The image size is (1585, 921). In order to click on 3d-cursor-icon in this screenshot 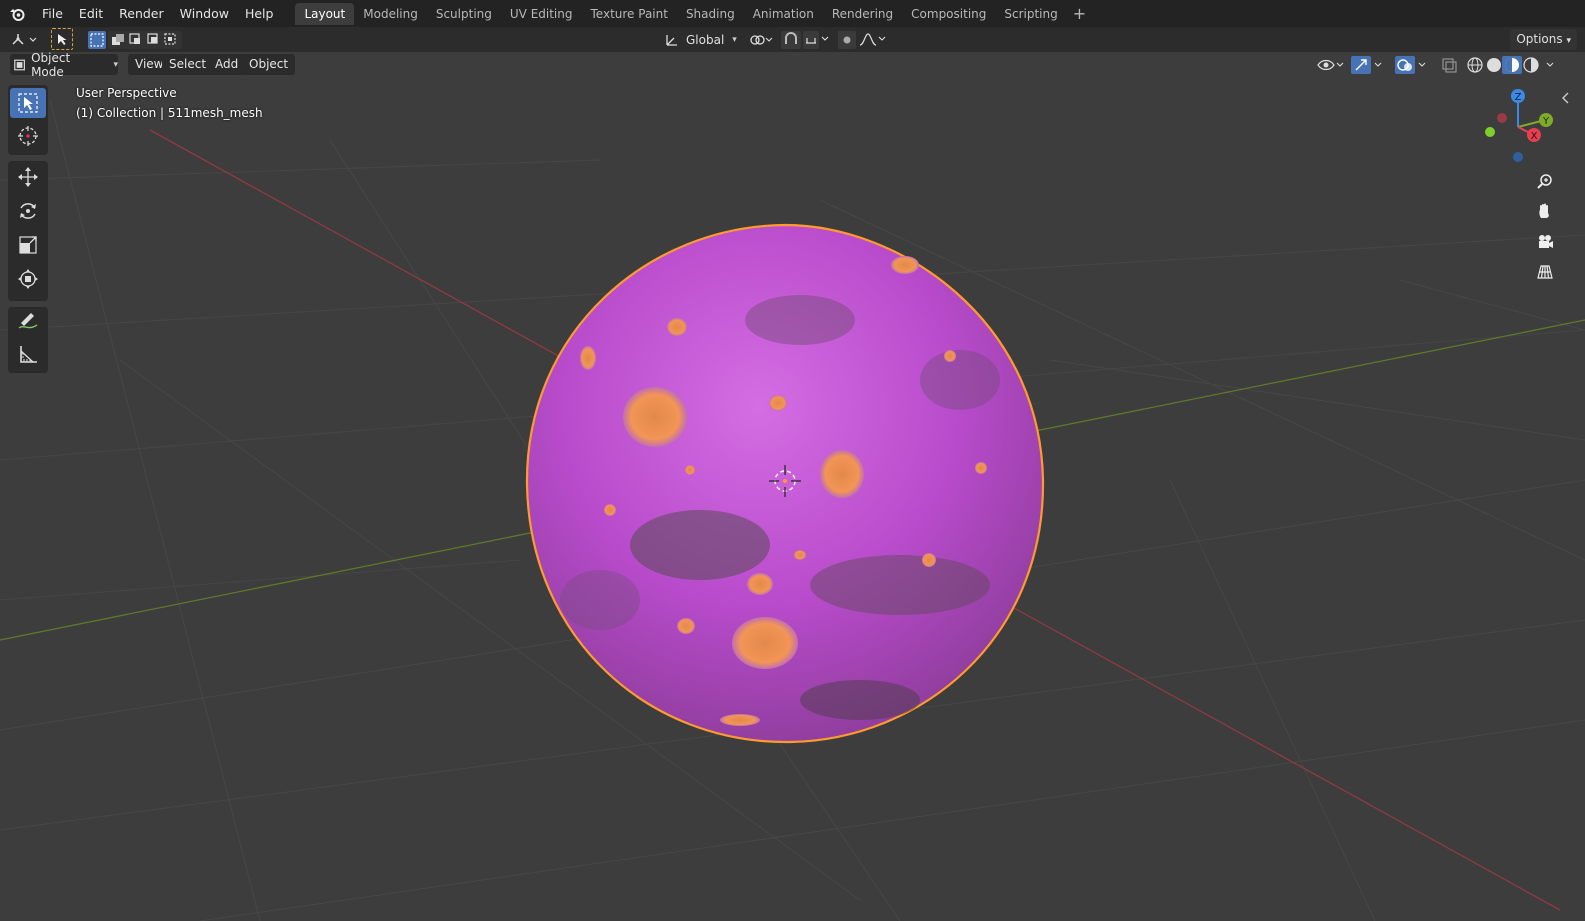, I will do `click(28, 136)`.